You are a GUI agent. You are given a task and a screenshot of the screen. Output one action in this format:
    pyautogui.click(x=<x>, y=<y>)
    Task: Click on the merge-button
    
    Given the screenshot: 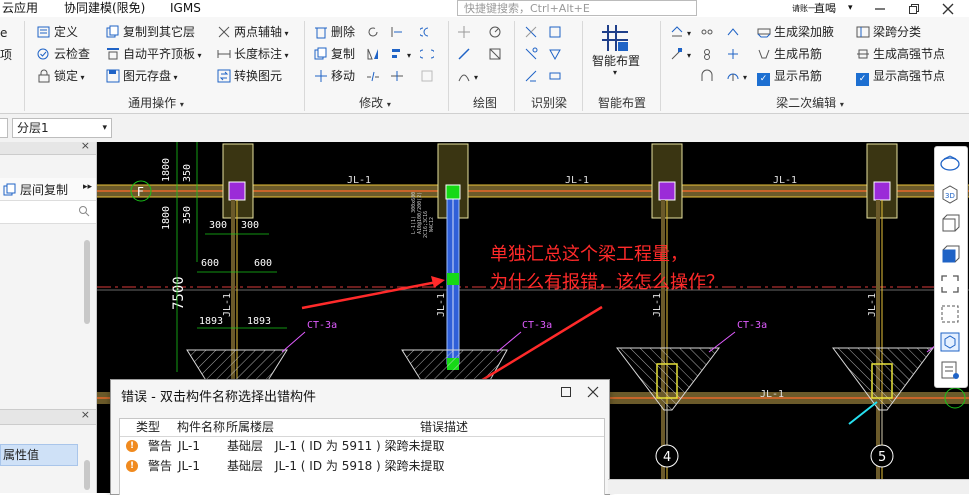 What is the action you would take?
    pyautogui.click(x=428, y=54)
    